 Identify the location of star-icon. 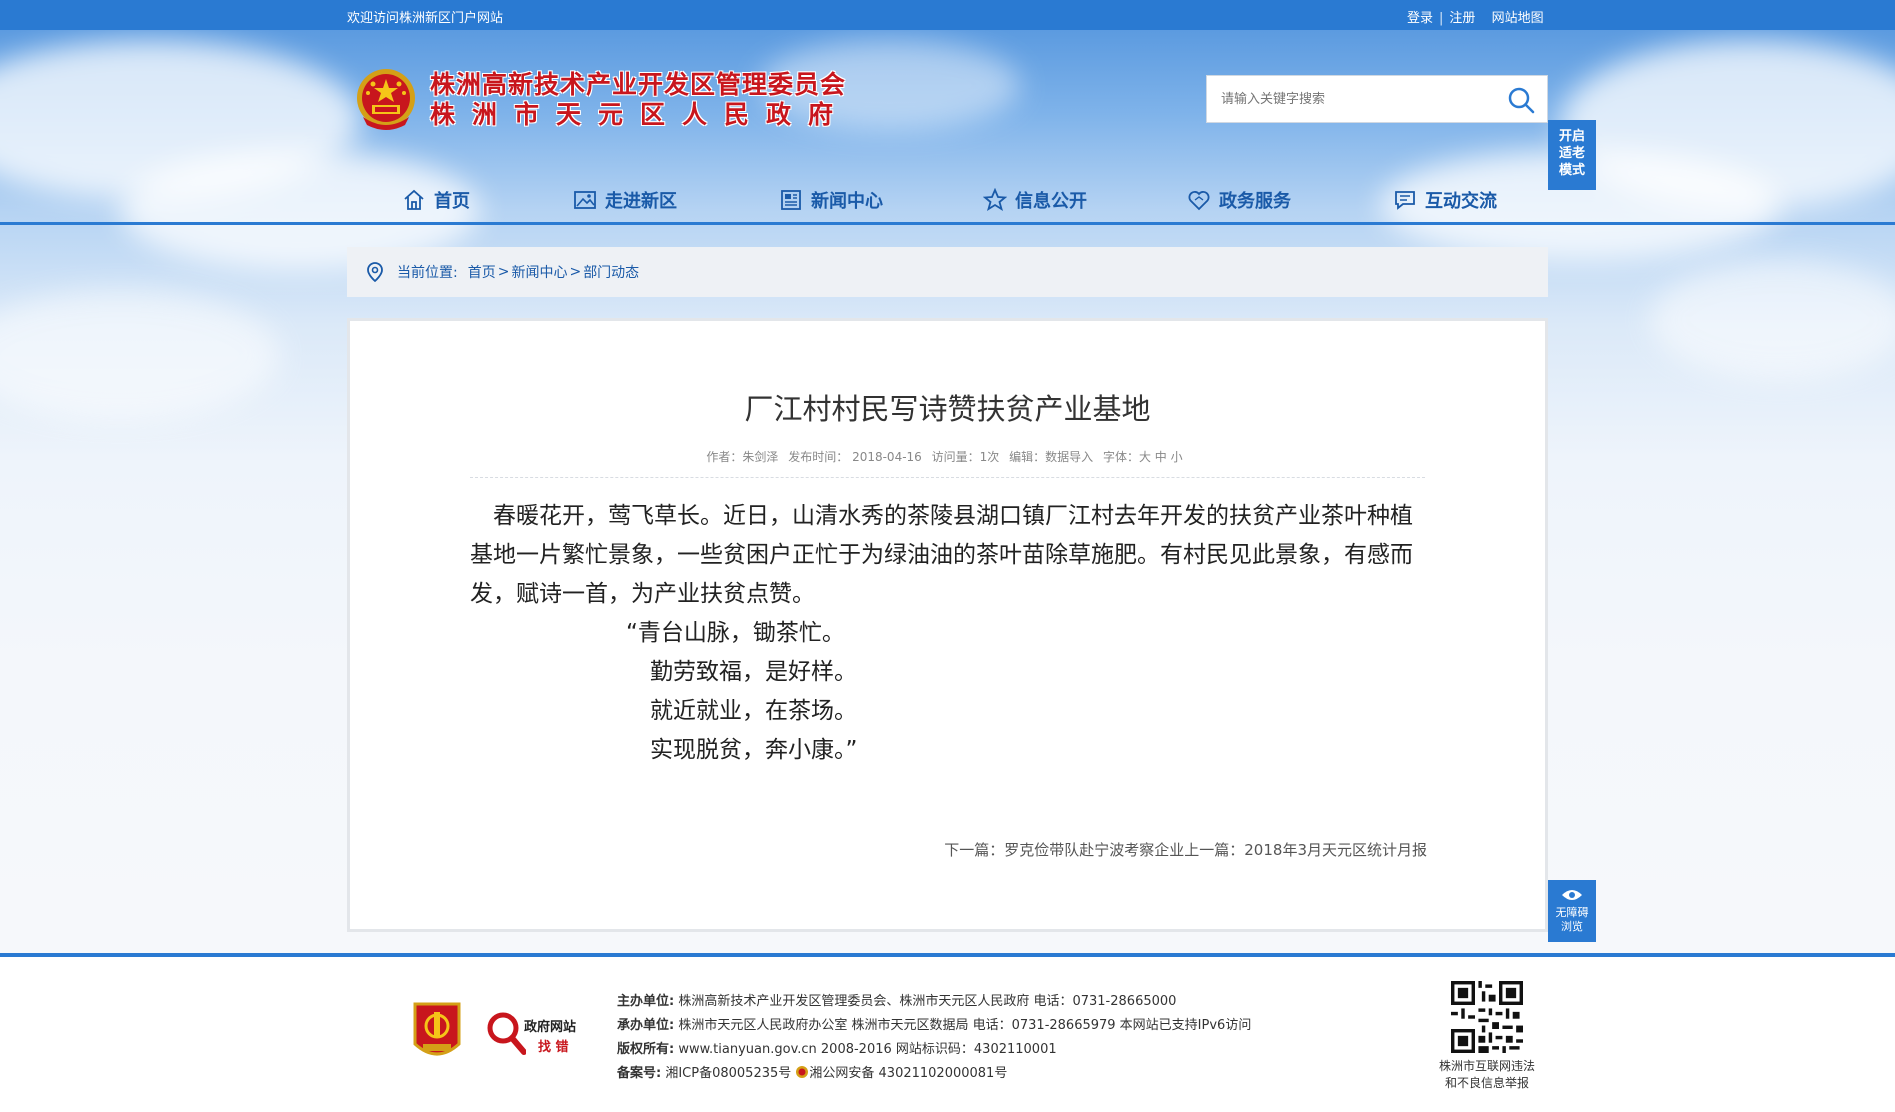
(995, 199).